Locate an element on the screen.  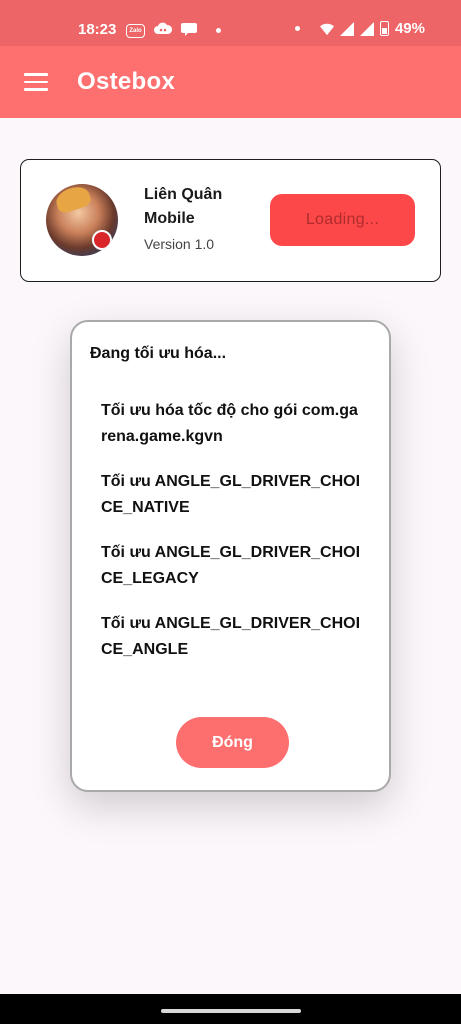
status-bar: 18:23 Zalo 49% is located at coordinates (230, 23).